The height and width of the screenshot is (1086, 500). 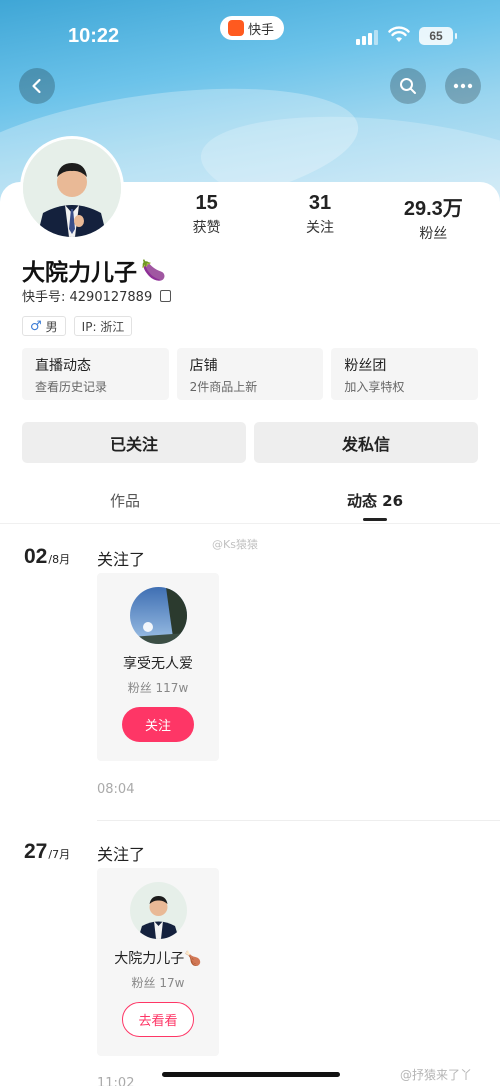 I want to click on stat-value: 31, so click(x=320, y=203).